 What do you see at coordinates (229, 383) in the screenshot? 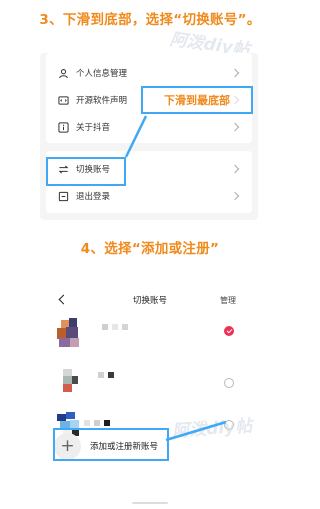
I see `unselected-radio` at bounding box center [229, 383].